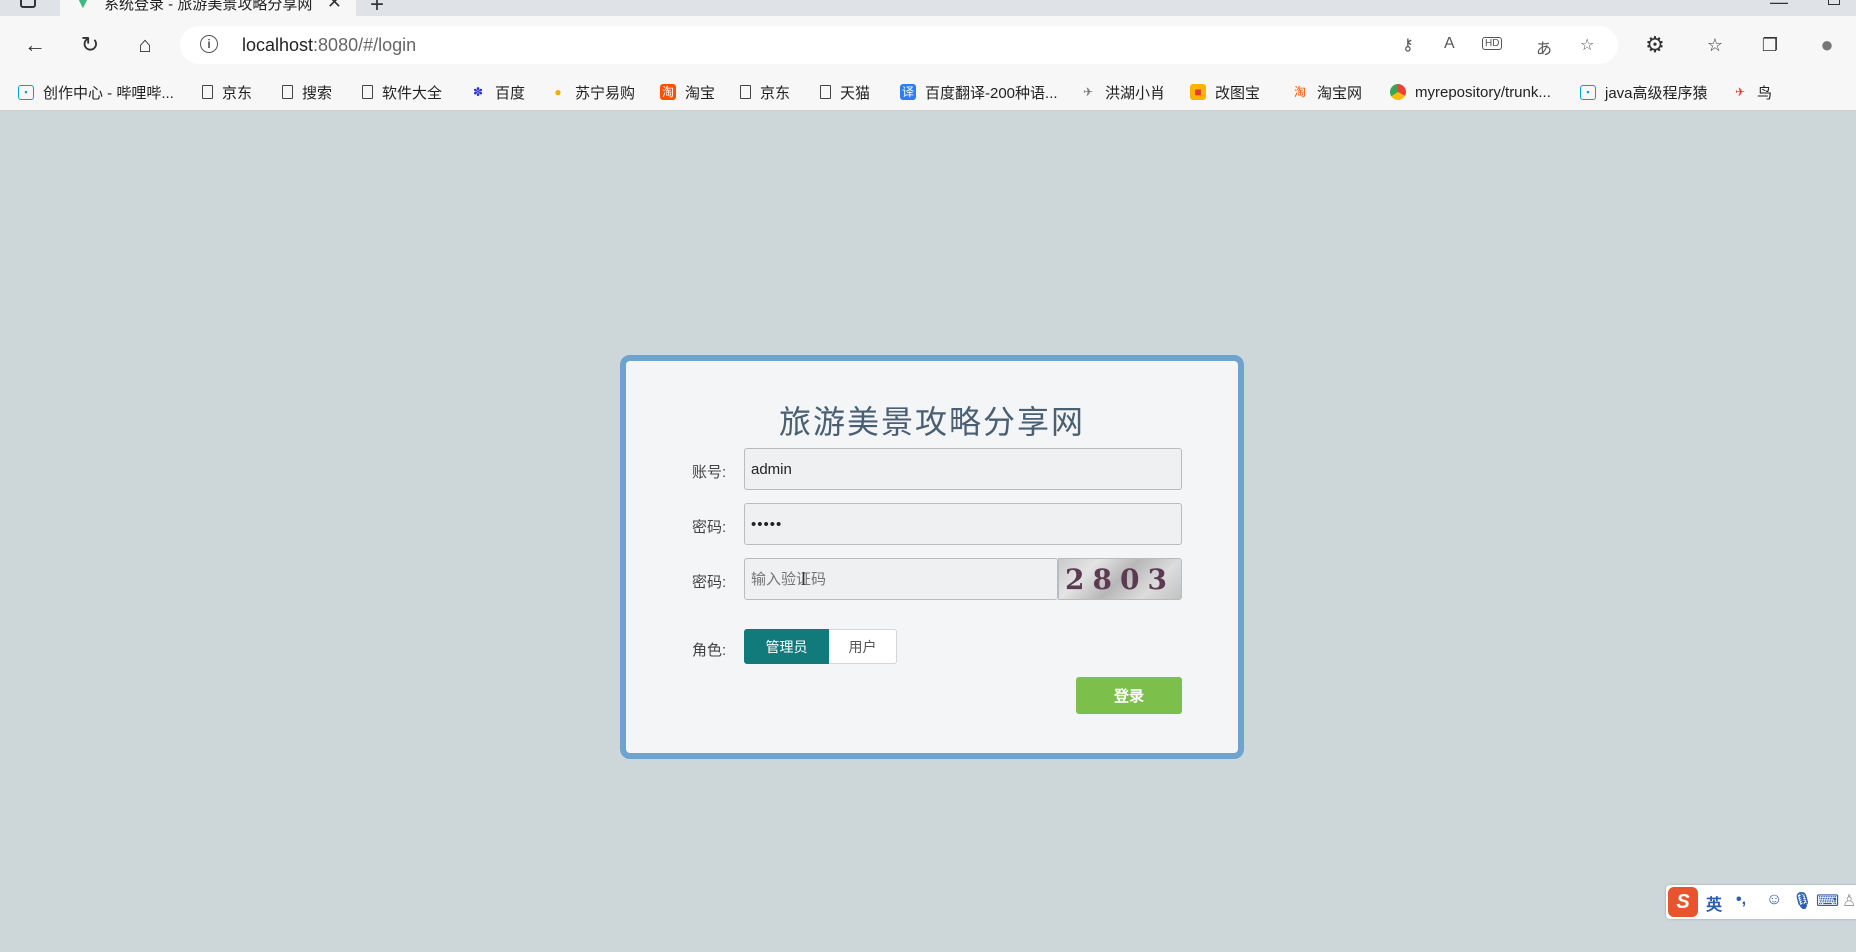  I want to click on profile-avatar-icon: ●, so click(1827, 45).